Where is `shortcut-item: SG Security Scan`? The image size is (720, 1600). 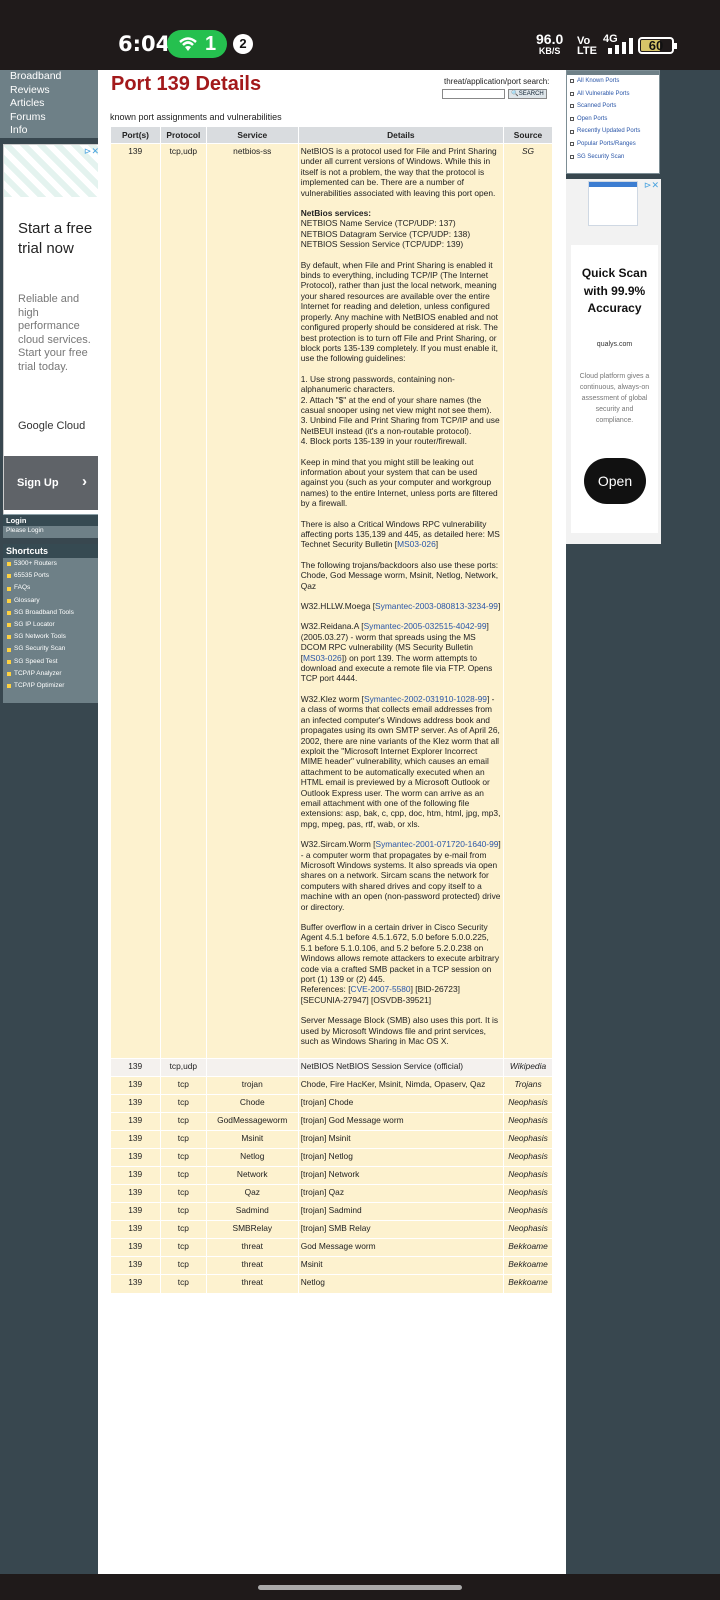
shortcut-item: SG Security Scan is located at coordinates (52, 649).